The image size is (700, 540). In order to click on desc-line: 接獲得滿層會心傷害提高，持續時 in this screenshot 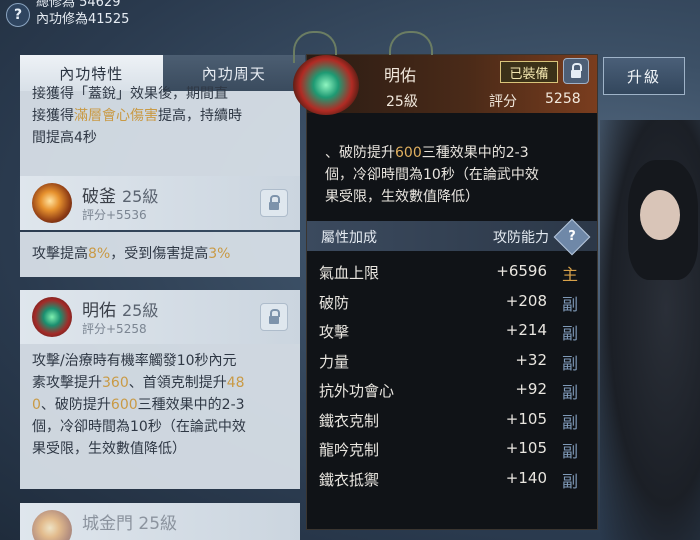, I will do `click(137, 116)`.